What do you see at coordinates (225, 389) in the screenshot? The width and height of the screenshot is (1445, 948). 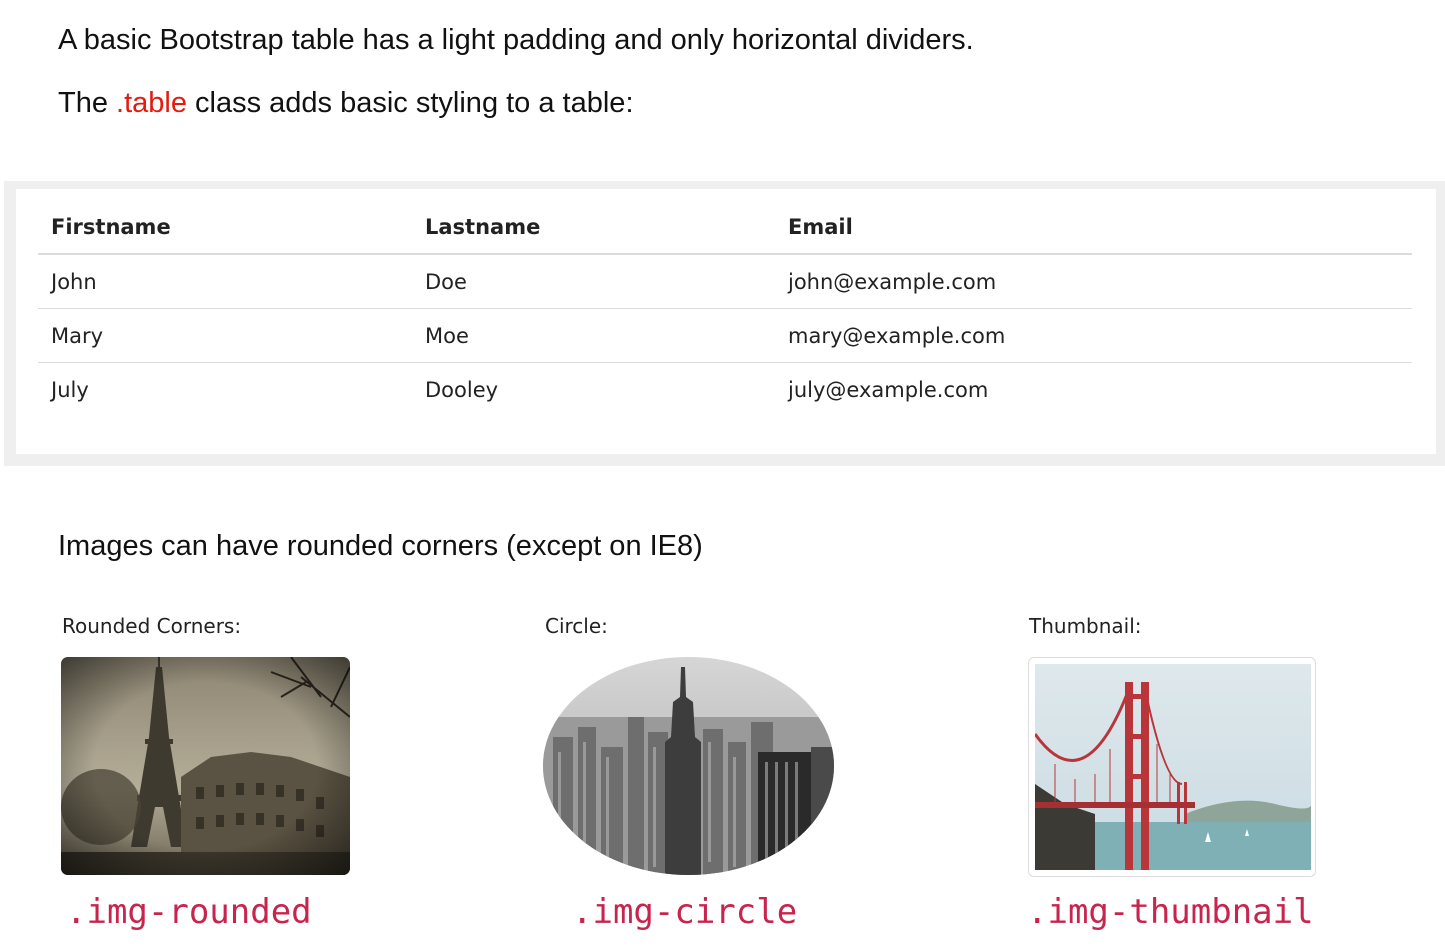 I see `cell-firstname: July` at bounding box center [225, 389].